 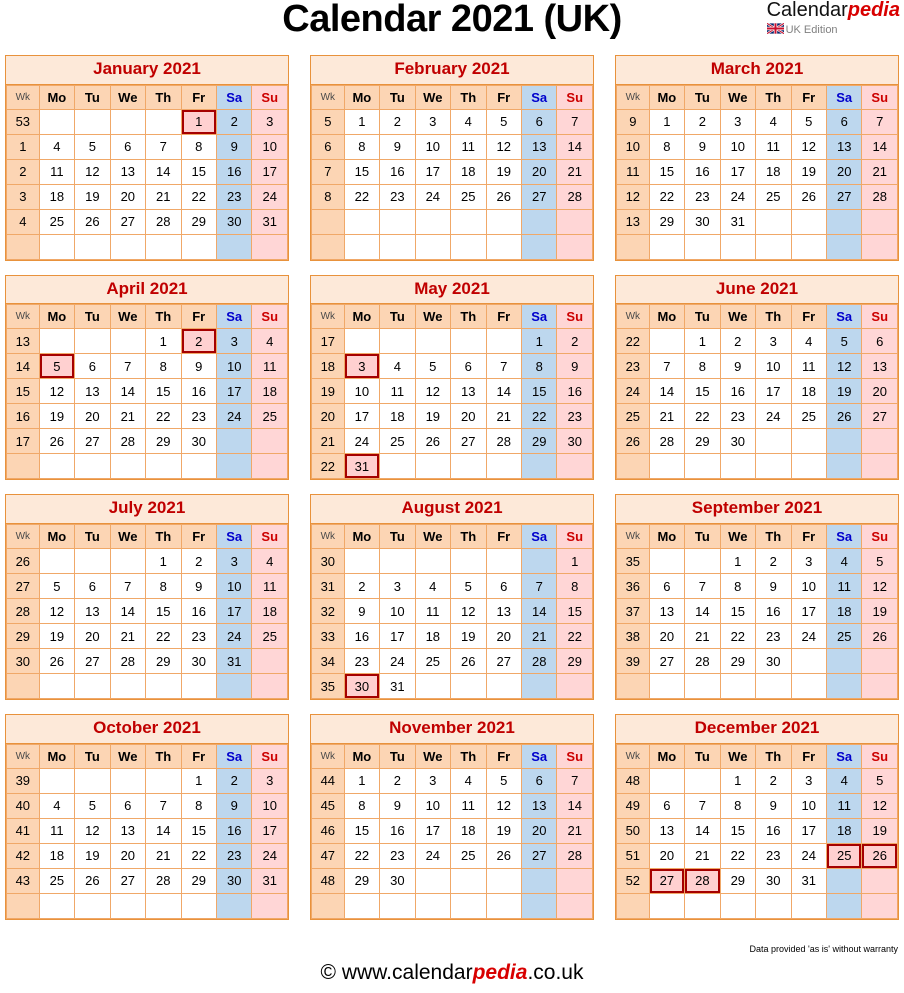 I want to click on day-cell: 6, so click(x=92, y=586).